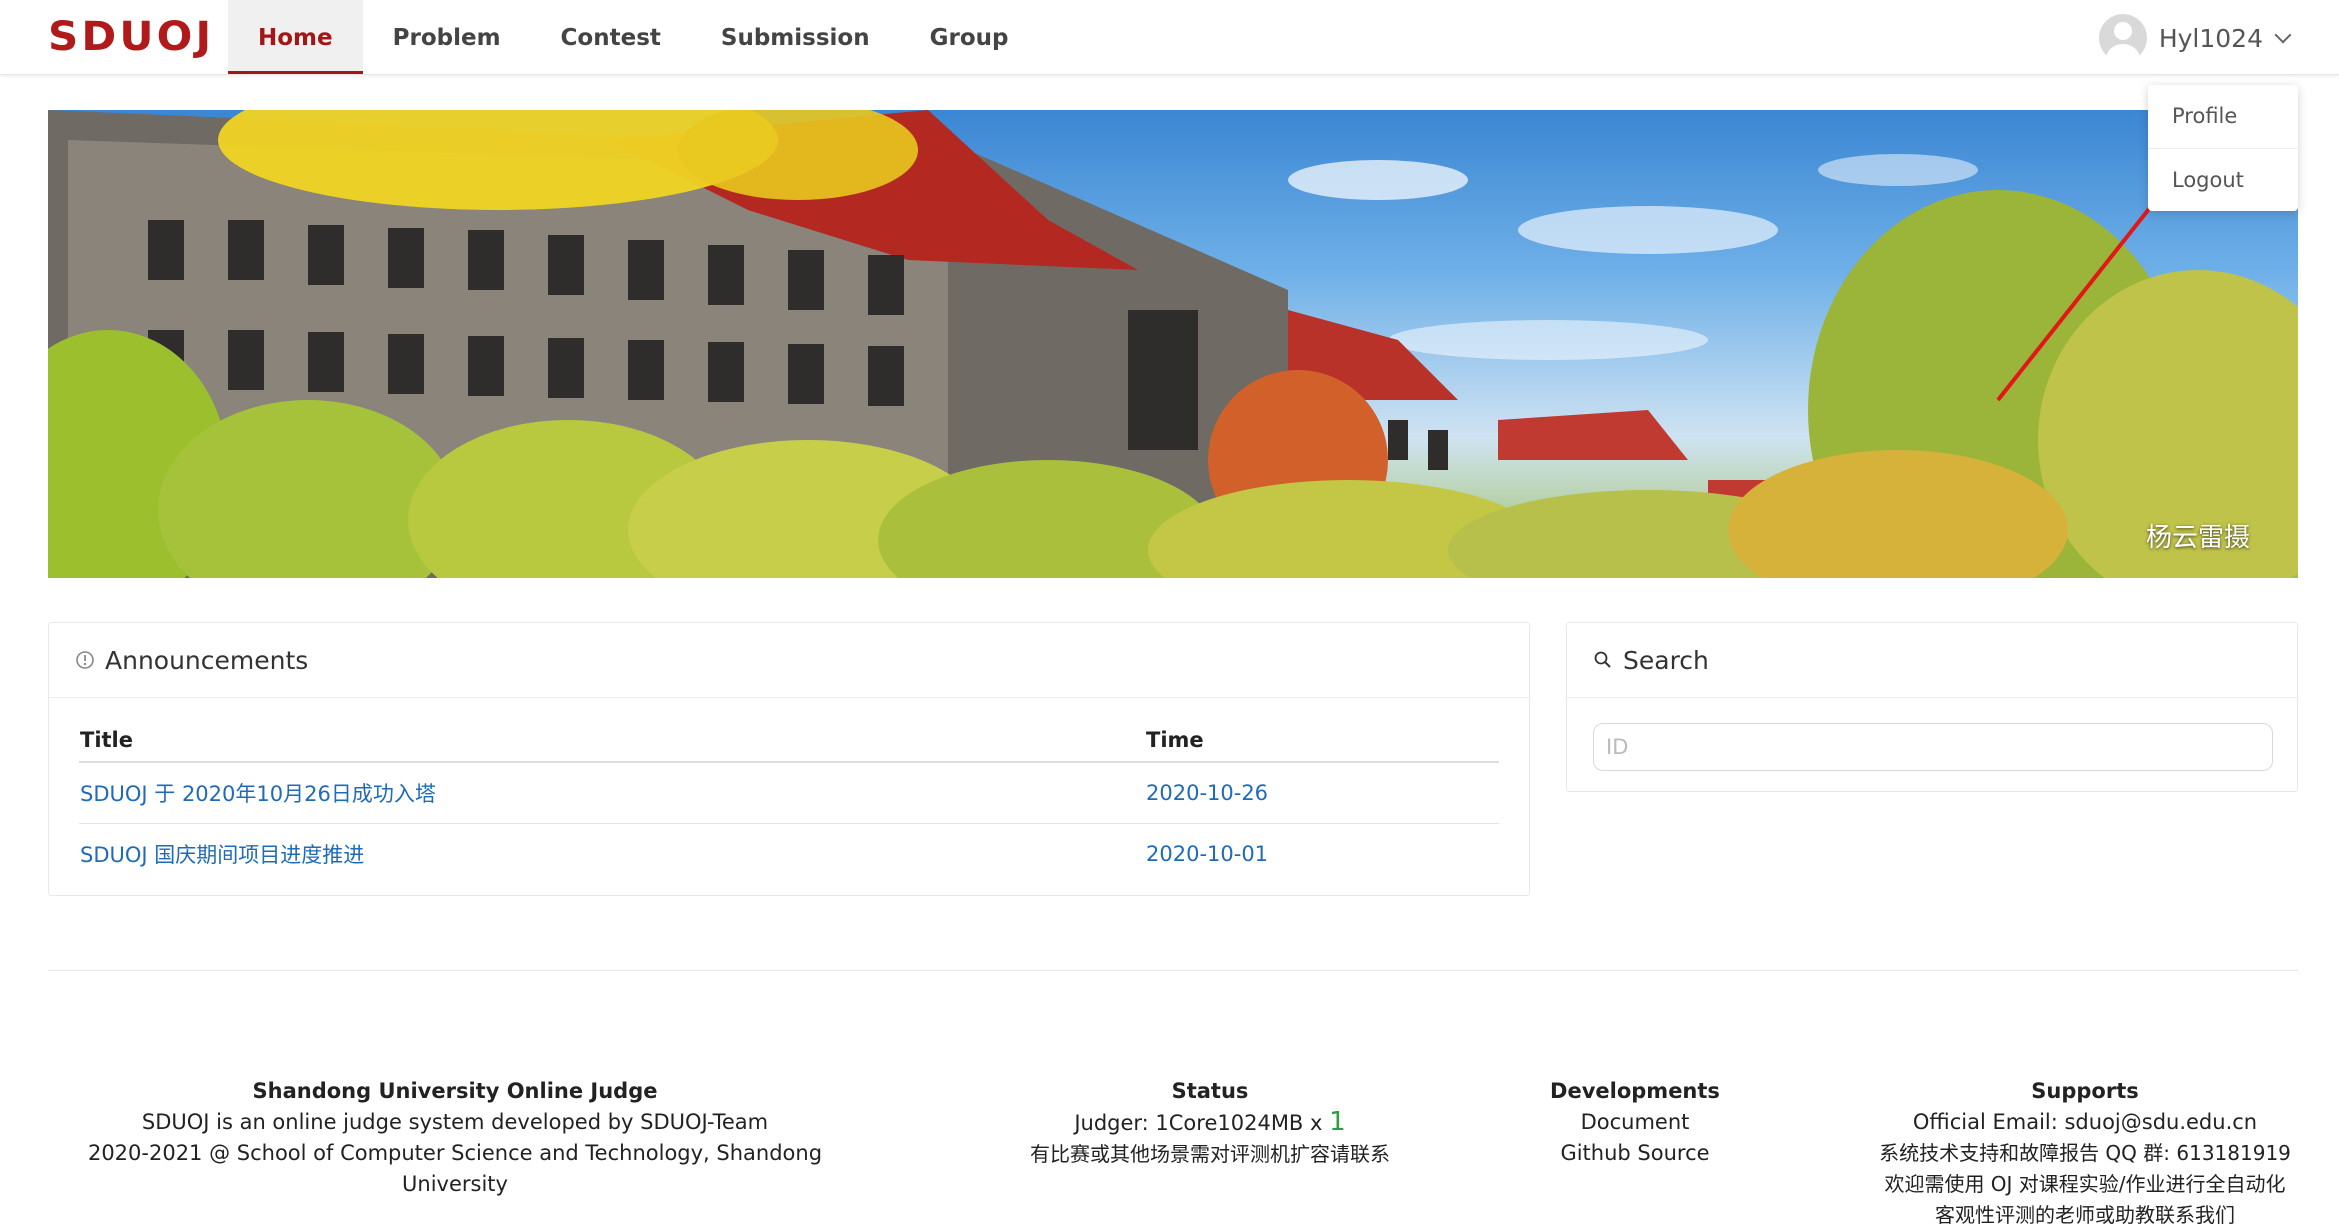 This screenshot has height=1231, width=2339. What do you see at coordinates (222, 855) in the screenshot?
I see `announcement-link: SDUOJ 国庆期间项目进度推进` at bounding box center [222, 855].